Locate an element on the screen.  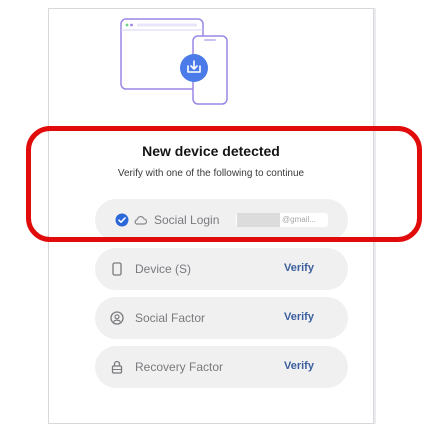
verify-recovery-button: Verify is located at coordinates (299, 366).